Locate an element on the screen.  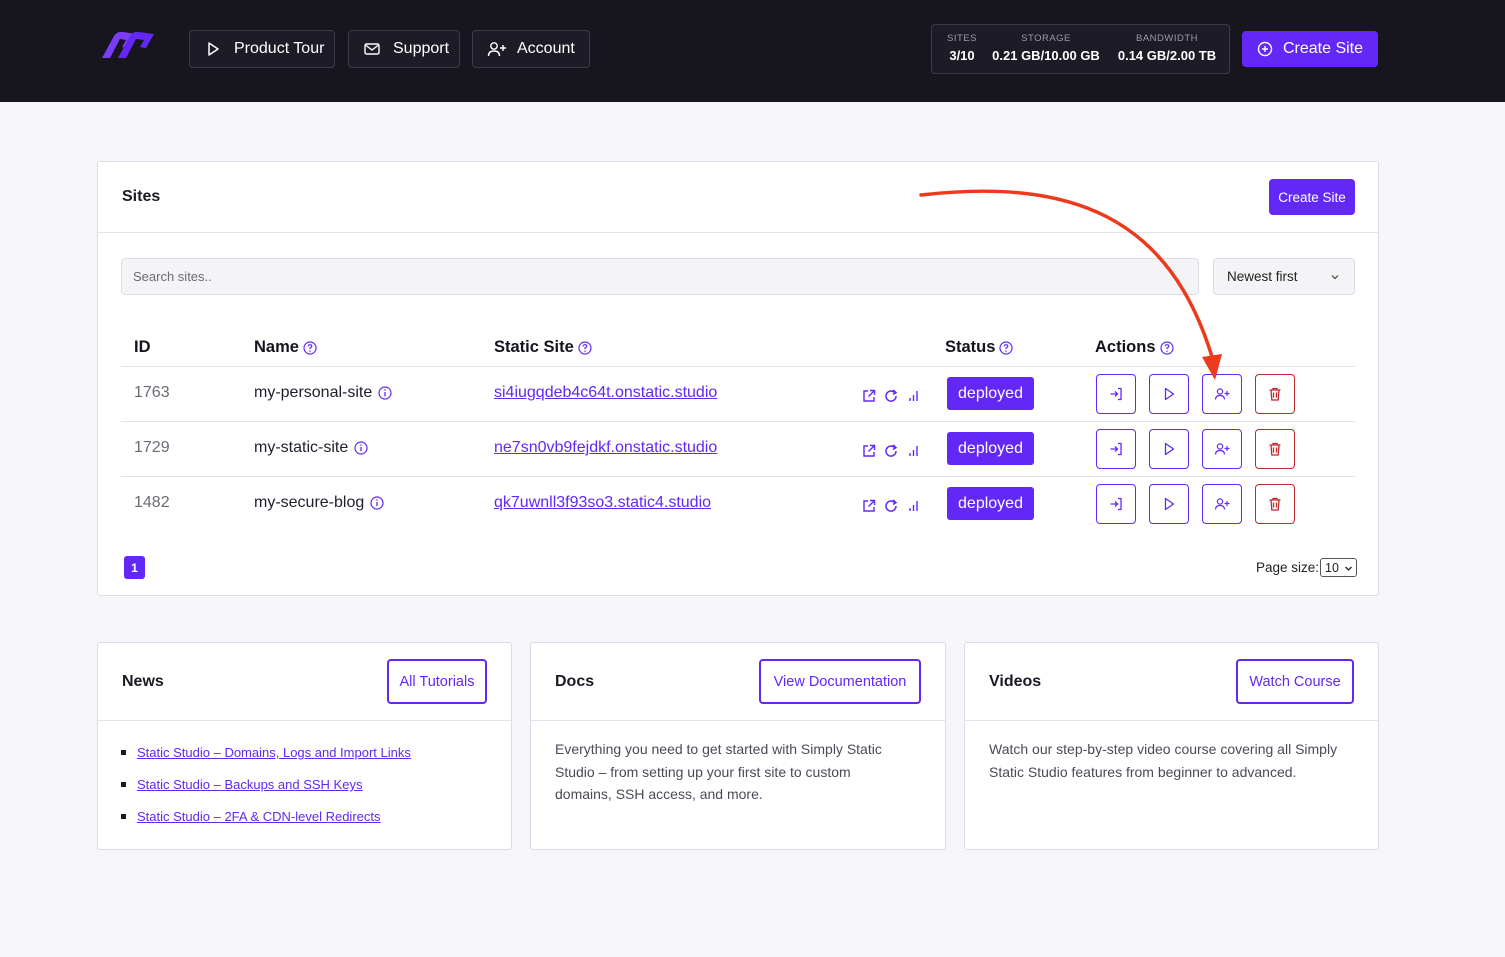
support-label: Support is located at coordinates (421, 48).